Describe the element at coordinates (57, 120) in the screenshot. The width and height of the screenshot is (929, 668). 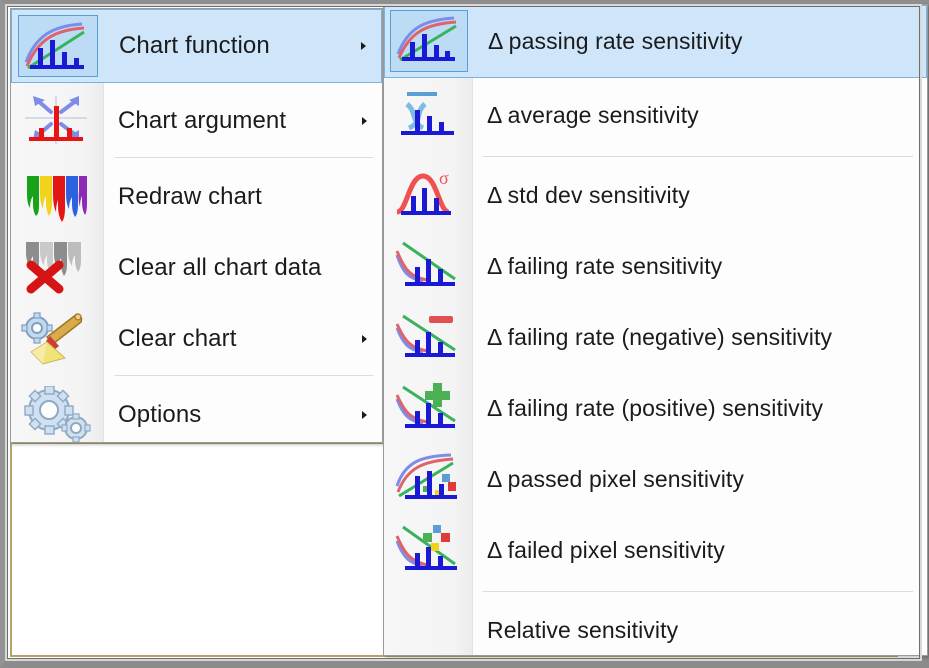
I see `chart-argument-icon` at that location.